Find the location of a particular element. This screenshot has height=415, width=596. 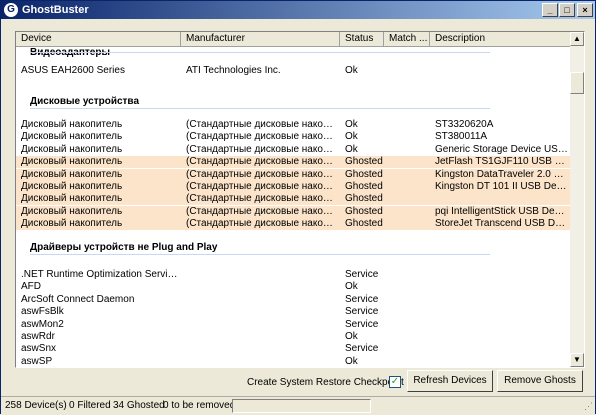

group-header: Драйверы устройств не Plug and Play is located at coordinates (293, 248).